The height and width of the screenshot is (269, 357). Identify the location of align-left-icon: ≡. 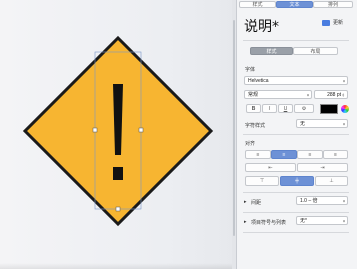
(258, 154).